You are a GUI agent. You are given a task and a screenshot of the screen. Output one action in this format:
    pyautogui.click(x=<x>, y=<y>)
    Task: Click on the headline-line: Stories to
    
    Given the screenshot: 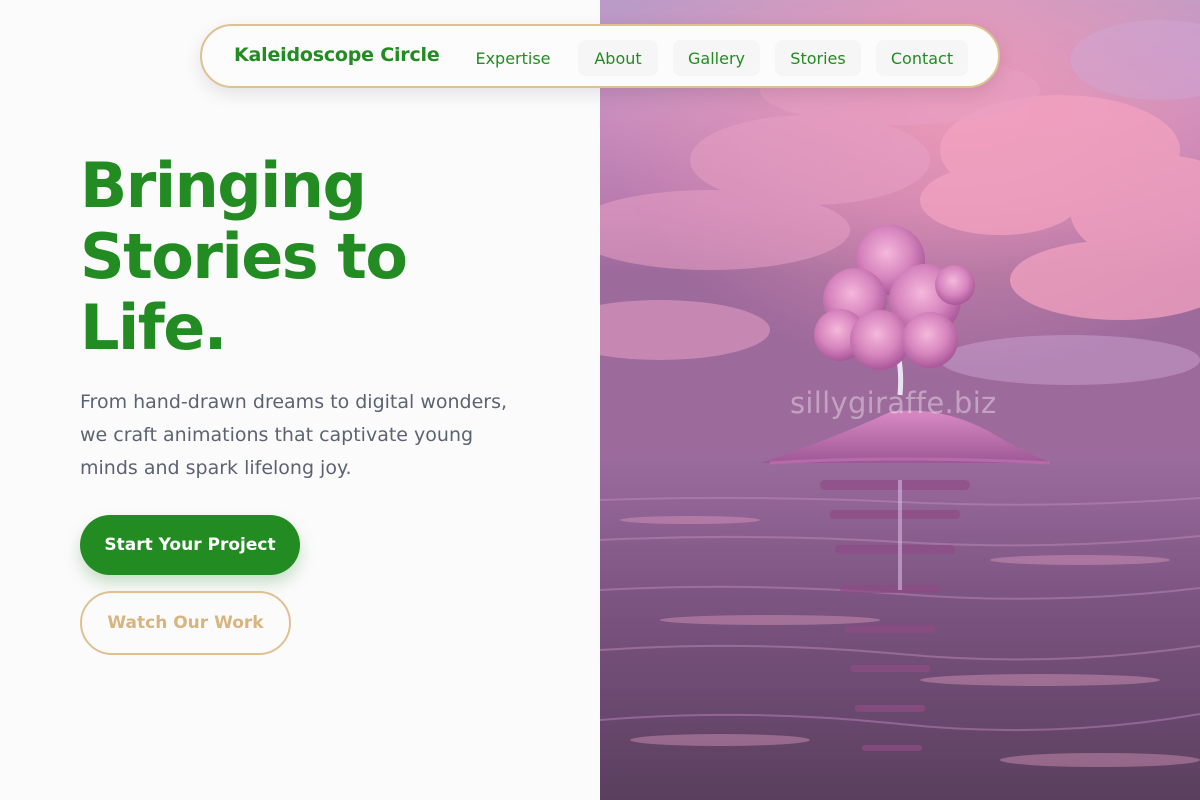 What is the action you would take?
    pyautogui.click(x=244, y=256)
    